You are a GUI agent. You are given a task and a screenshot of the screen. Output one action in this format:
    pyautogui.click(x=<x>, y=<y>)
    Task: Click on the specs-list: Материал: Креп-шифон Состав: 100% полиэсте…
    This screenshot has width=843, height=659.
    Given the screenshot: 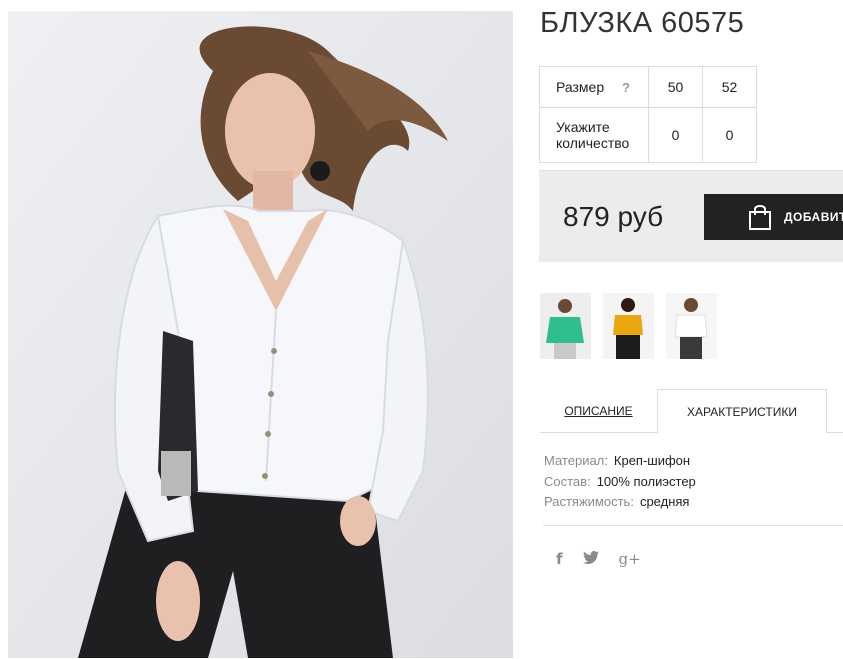 What is the action you would take?
    pyautogui.click(x=620, y=482)
    